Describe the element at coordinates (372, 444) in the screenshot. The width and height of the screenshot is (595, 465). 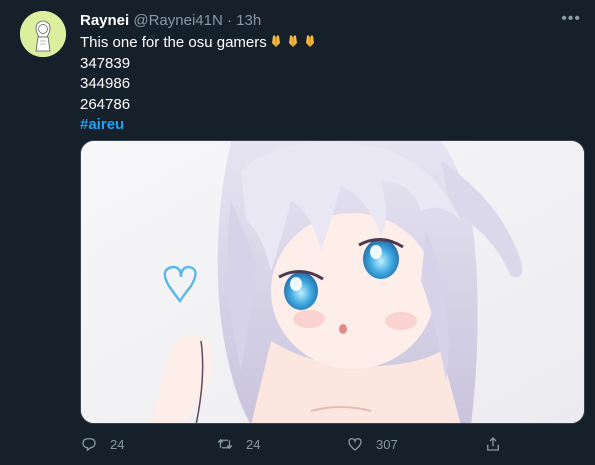
I see `like-button: 307` at that location.